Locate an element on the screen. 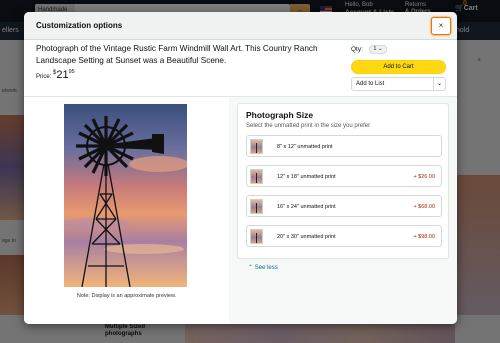  size-option-label: 20" x 30" unmatted print is located at coordinates (306, 237).